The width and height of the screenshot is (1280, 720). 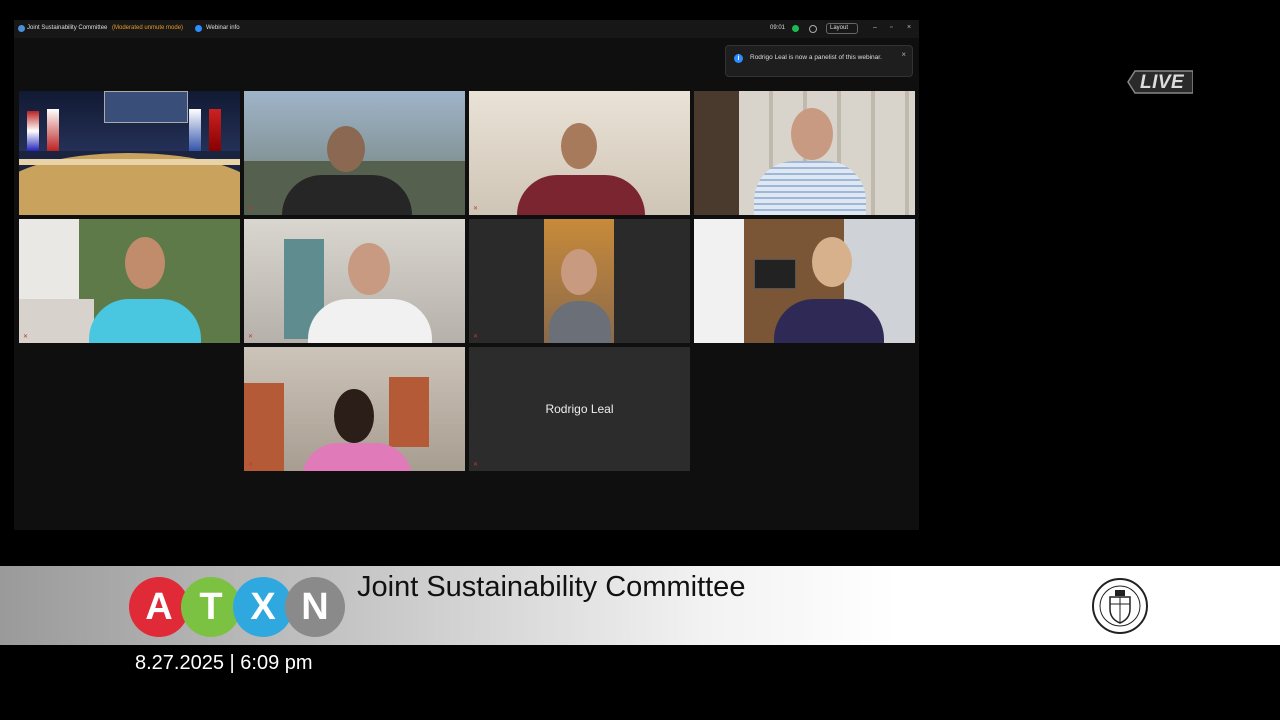 I want to click on atxn-logo-letter-x: X, so click(x=263, y=607).